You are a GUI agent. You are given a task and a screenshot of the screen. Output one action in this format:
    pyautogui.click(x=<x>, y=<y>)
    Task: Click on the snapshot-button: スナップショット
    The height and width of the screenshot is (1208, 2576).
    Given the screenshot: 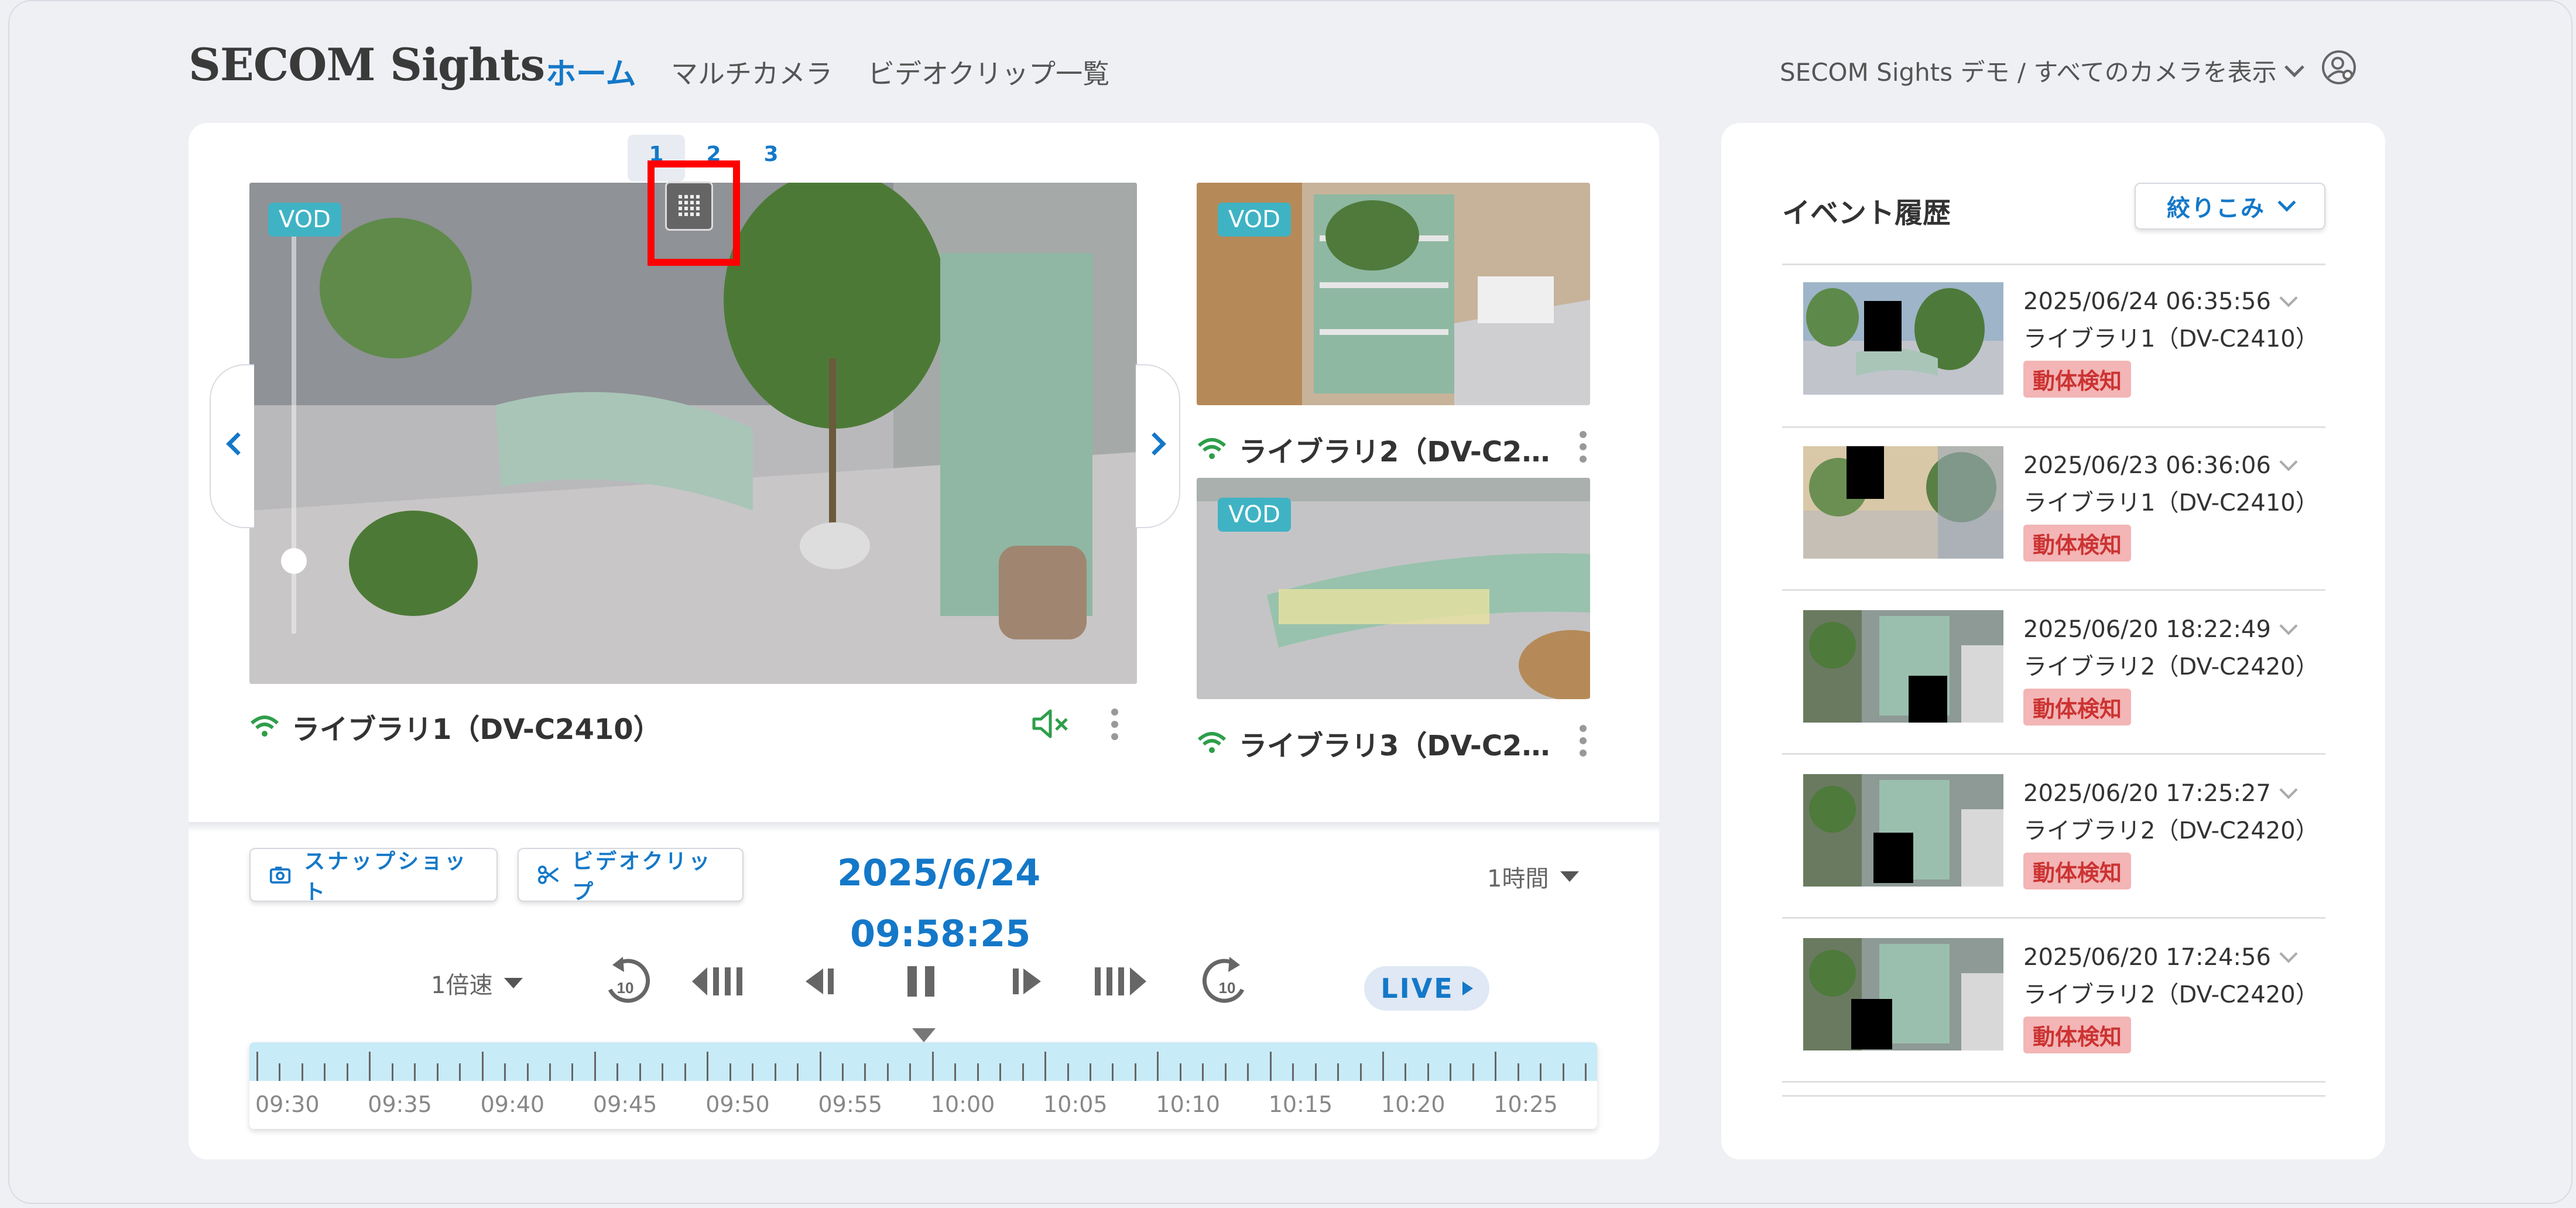 What is the action you would take?
    pyautogui.click(x=373, y=876)
    